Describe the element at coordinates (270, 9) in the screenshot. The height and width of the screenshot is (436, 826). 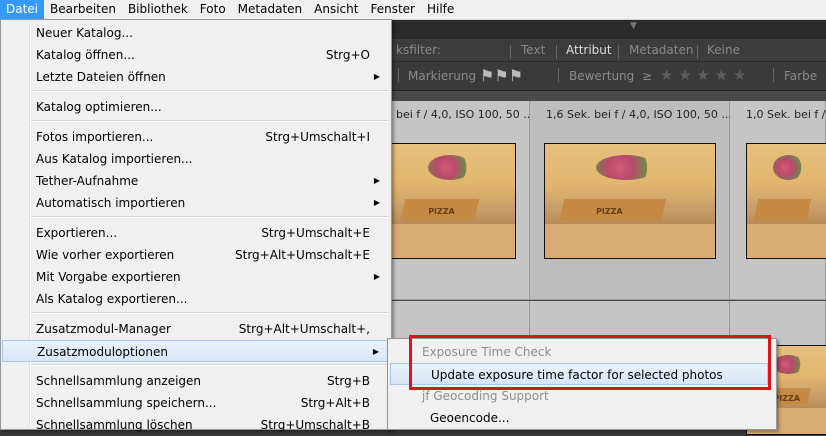
I see `menu-metadaten: Metadaten` at that location.